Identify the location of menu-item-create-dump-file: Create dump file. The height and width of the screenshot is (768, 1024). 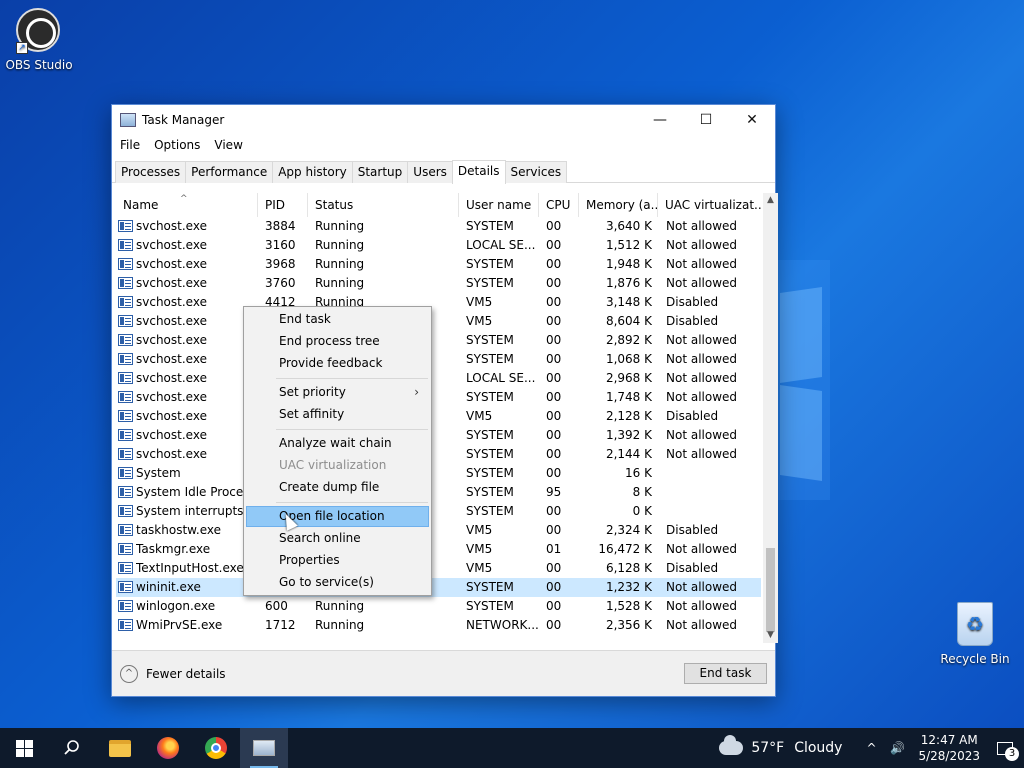
(337, 487).